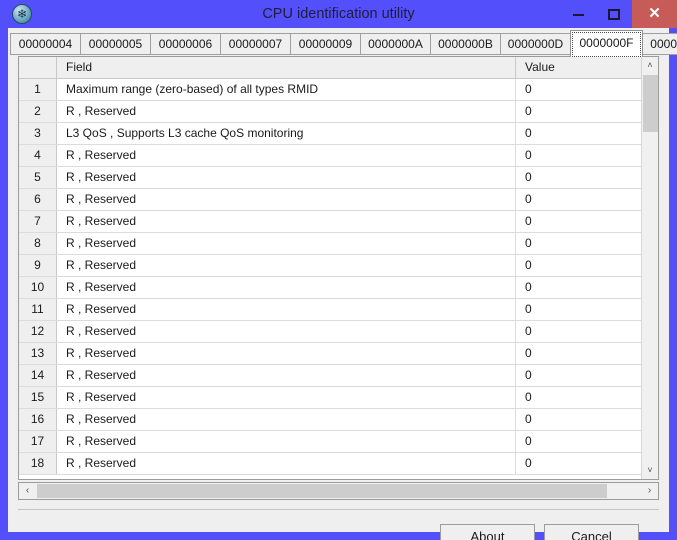 This screenshot has height=540, width=677. Describe the element at coordinates (38, 67) in the screenshot. I see `grid-header-corner` at that location.